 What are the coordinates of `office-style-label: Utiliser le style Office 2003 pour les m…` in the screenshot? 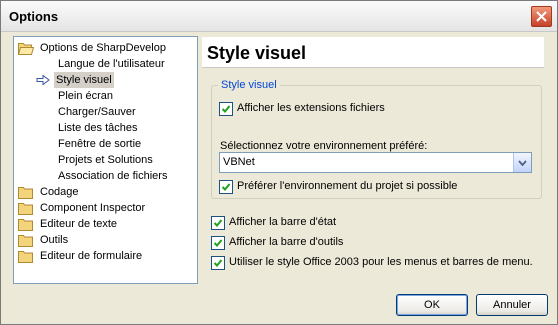 It's located at (381, 262).